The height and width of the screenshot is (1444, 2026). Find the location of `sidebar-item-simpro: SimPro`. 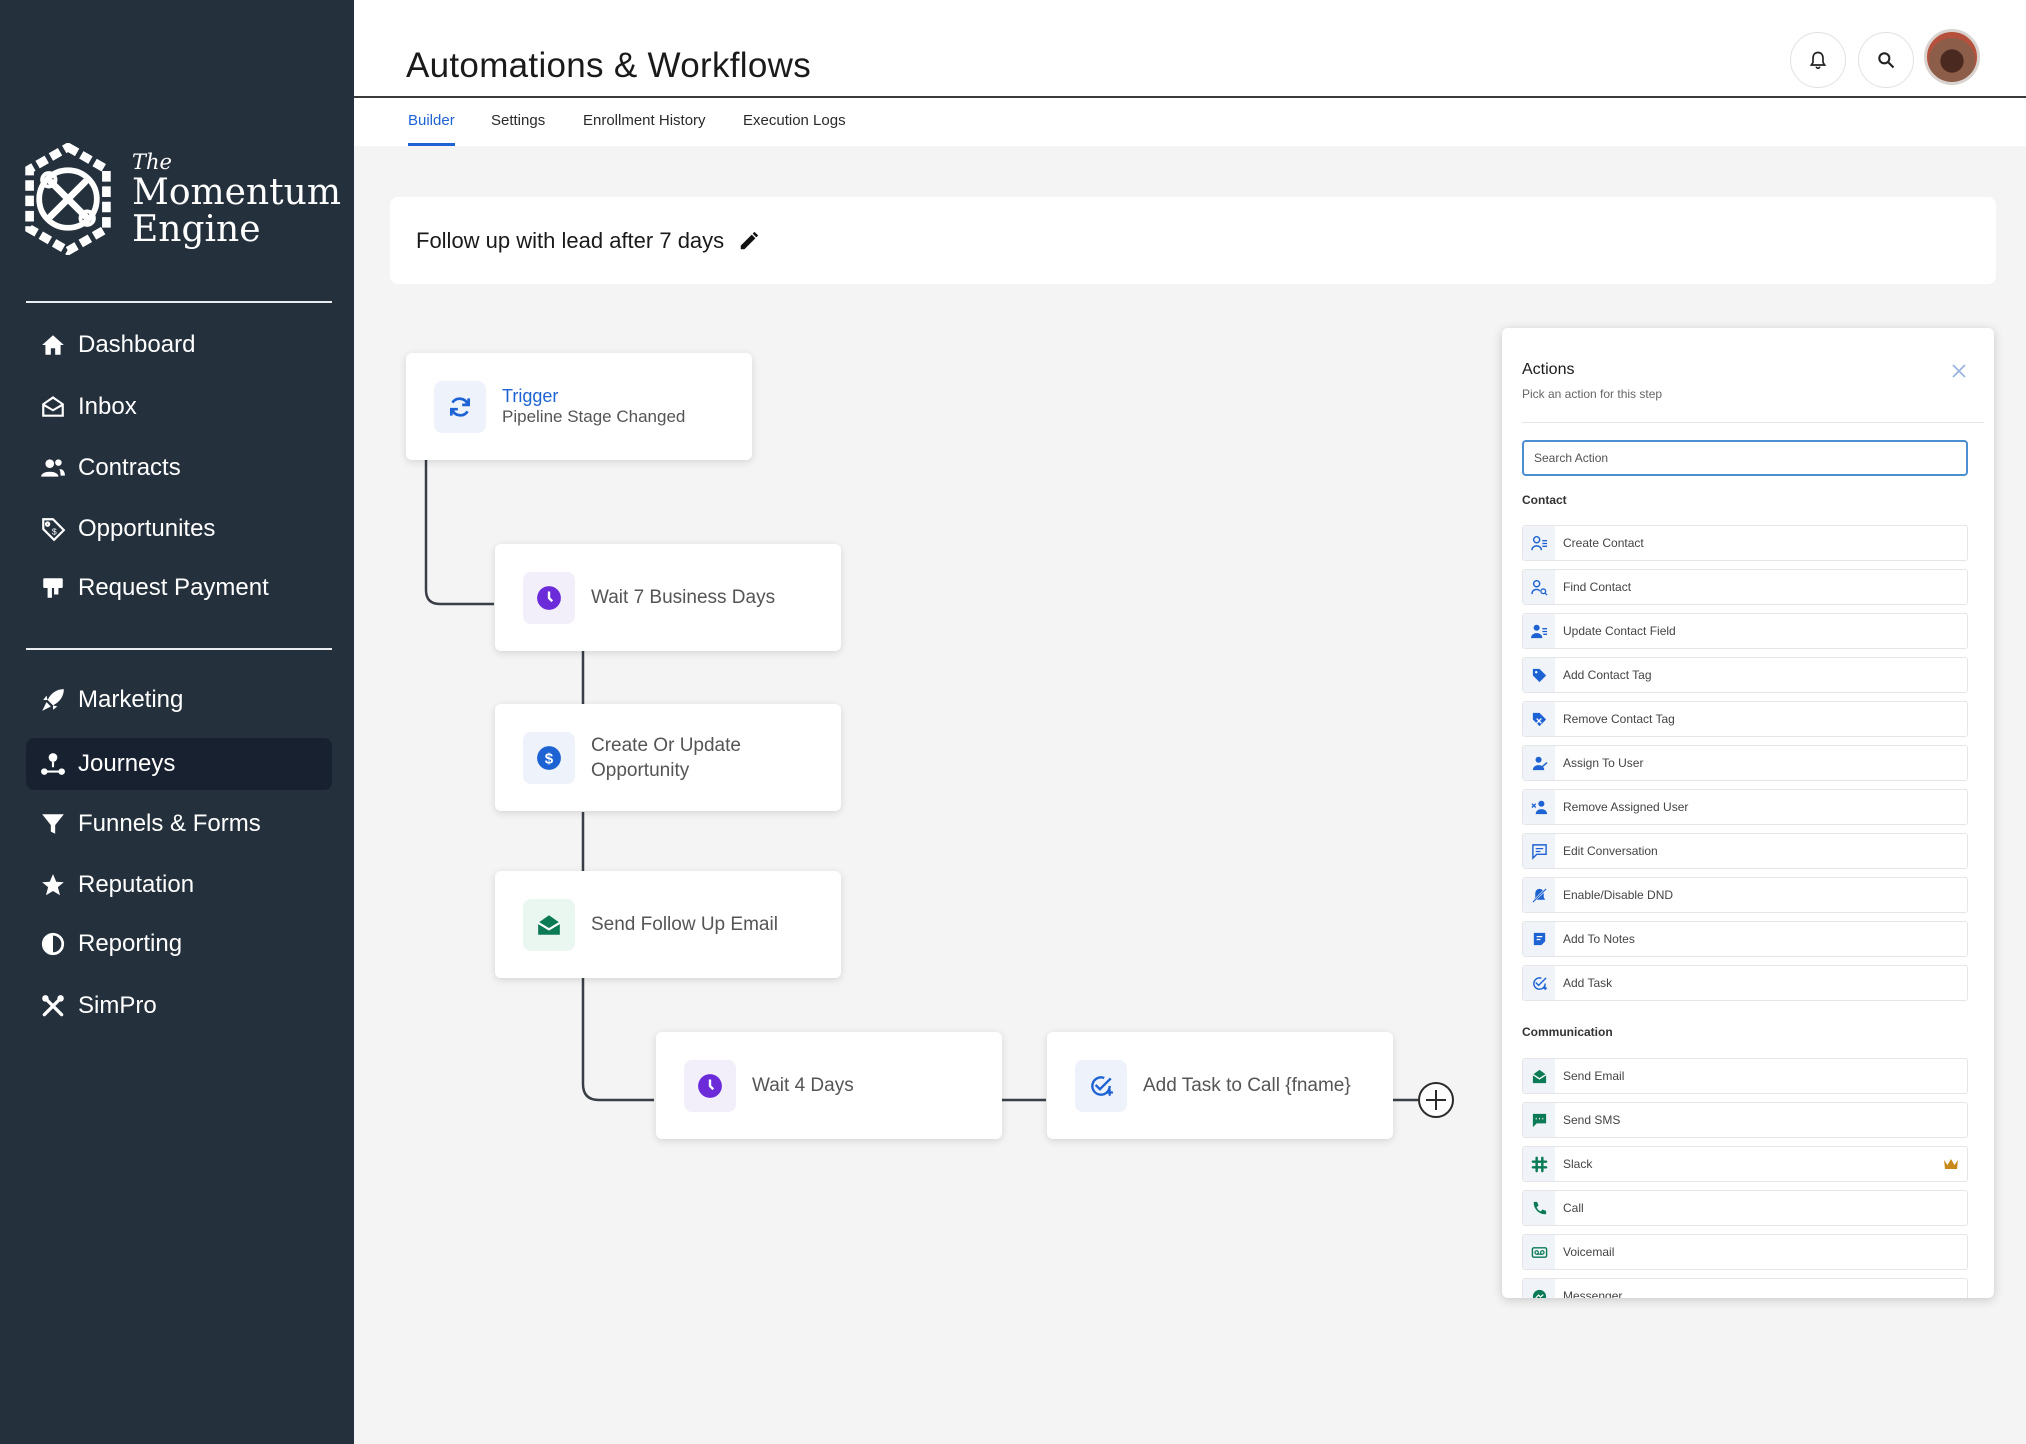

sidebar-item-simpro: SimPro is located at coordinates (179, 1006).